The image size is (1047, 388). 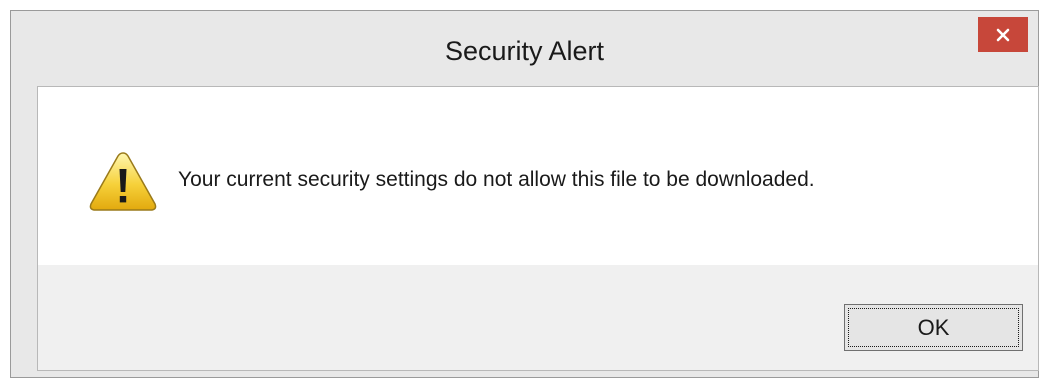 I want to click on ok-button: OK, so click(x=933, y=327).